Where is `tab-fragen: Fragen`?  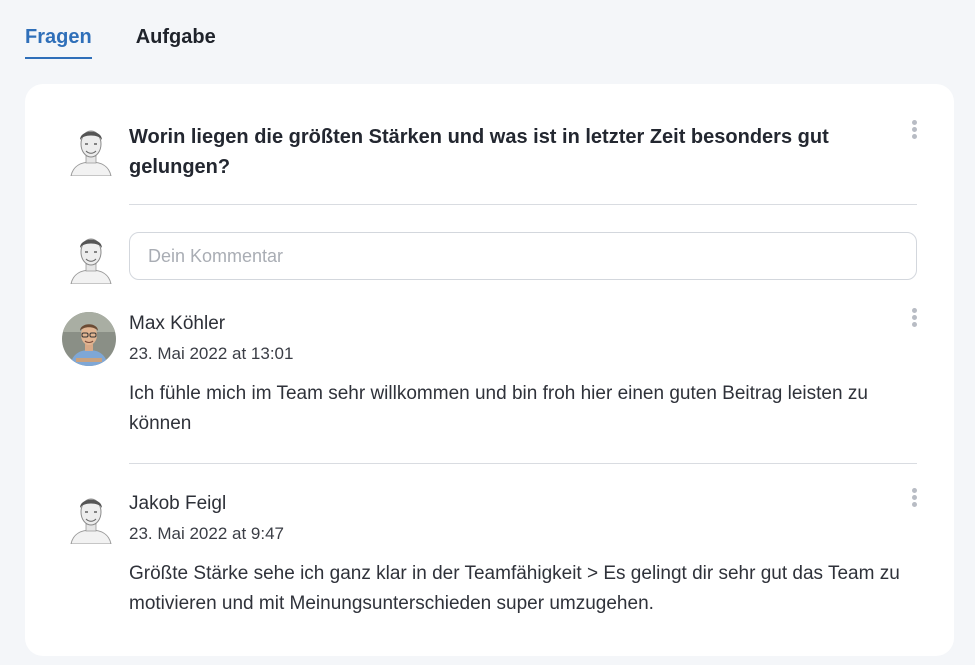
tab-fragen: Fragen is located at coordinates (58, 41).